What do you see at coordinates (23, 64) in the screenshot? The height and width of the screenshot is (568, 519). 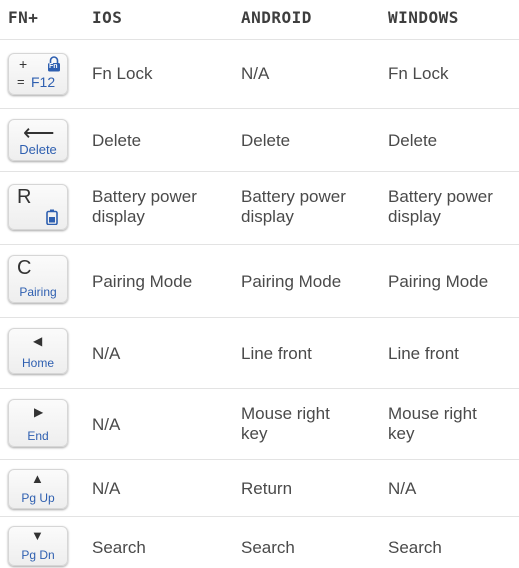 I see `key-plus-symbol: +` at bounding box center [23, 64].